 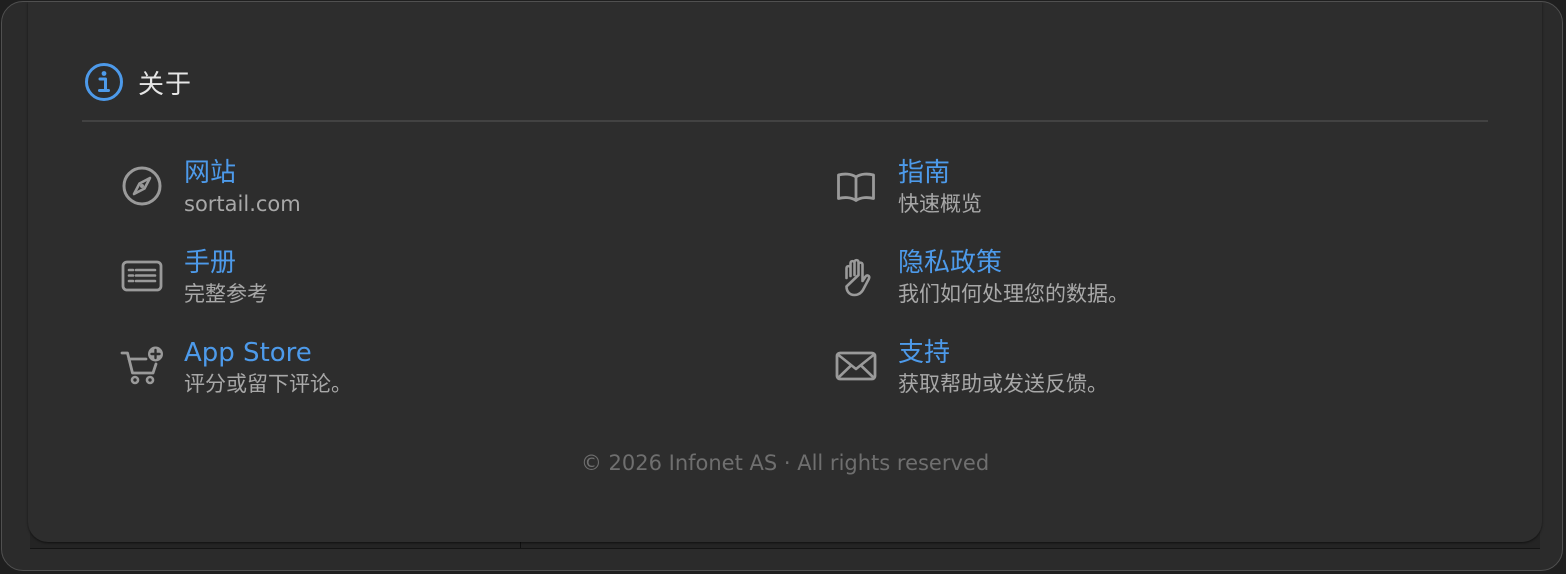 What do you see at coordinates (104, 82) in the screenshot?
I see `info-circle-icon` at bounding box center [104, 82].